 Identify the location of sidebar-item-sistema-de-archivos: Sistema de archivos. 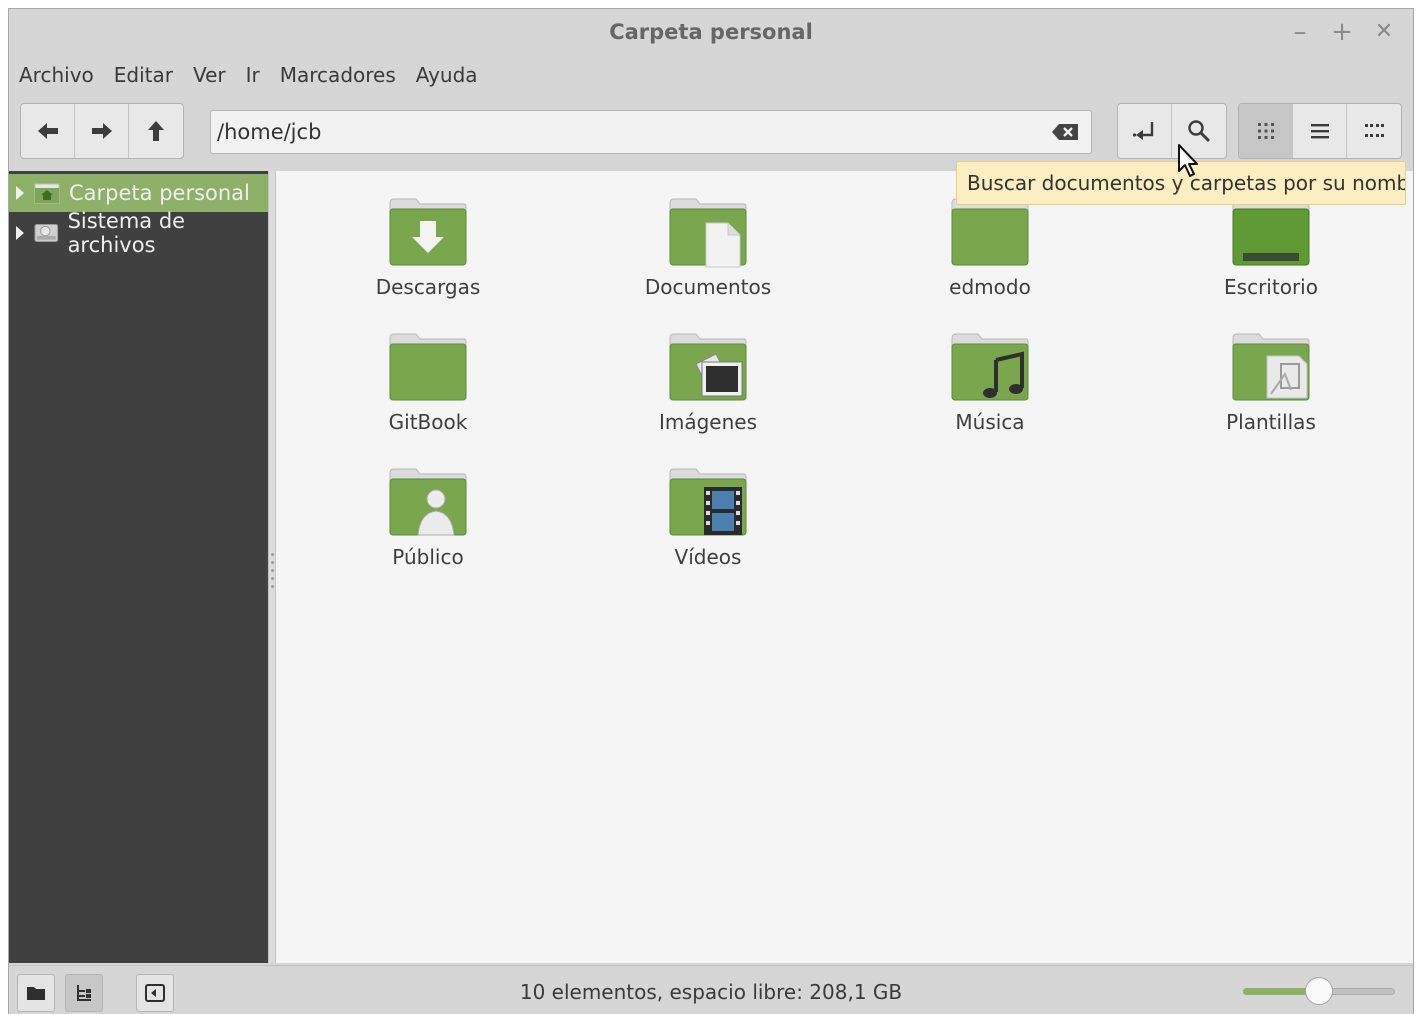
(138, 233).